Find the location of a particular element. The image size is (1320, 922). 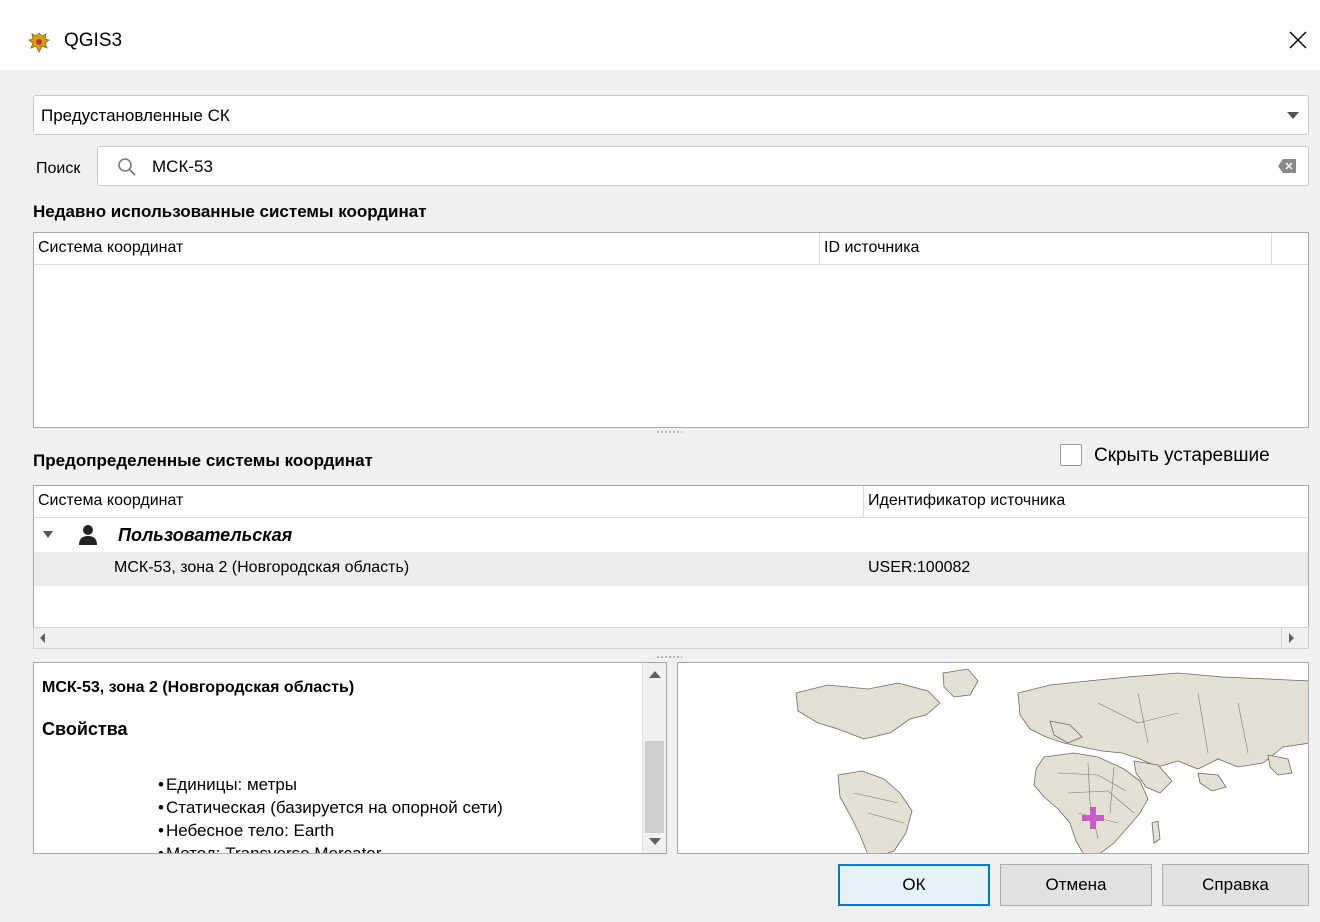

ok-button: ОК is located at coordinates (914, 885).